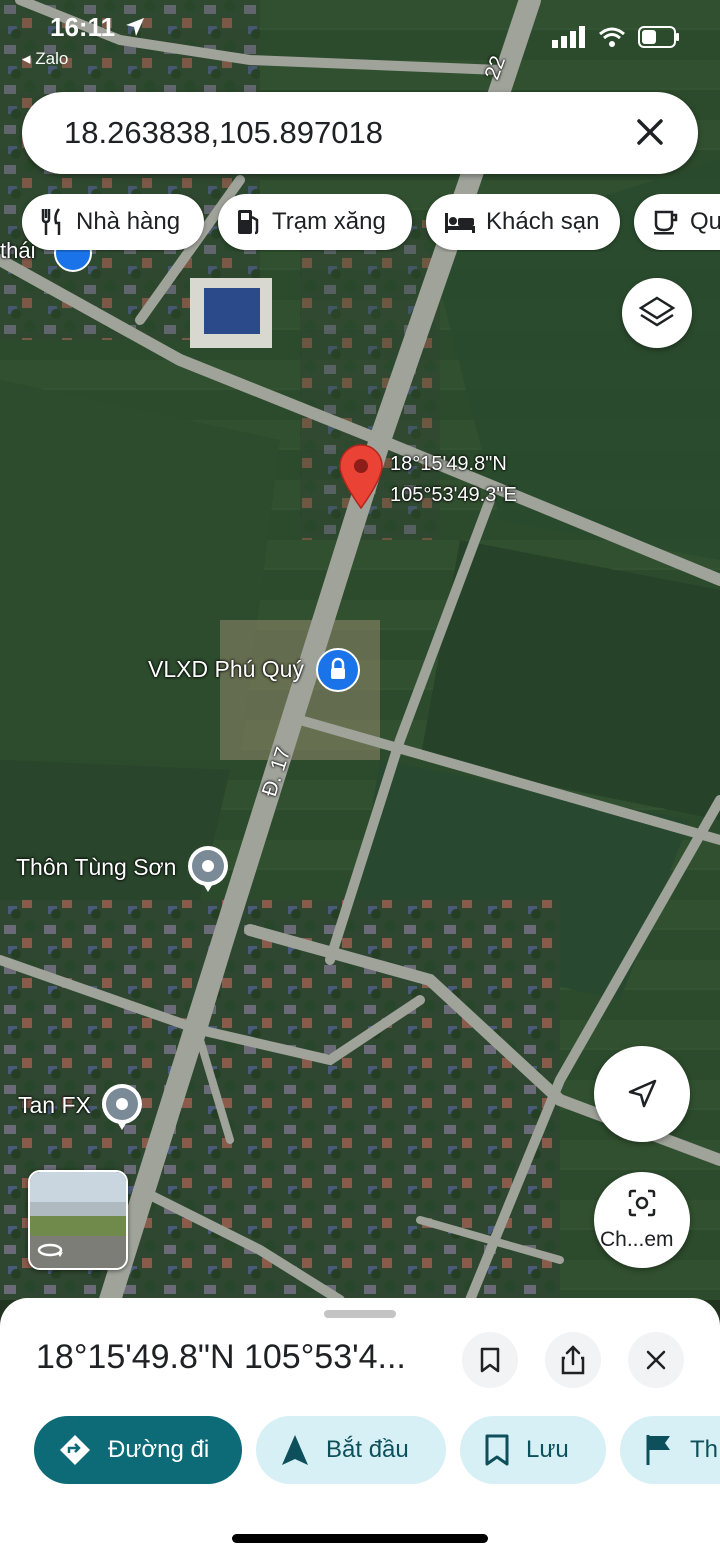 The width and height of the screenshot is (720, 1557). I want to click on pin-coordinate-lng: 105°53'49.3"E, so click(453, 495).